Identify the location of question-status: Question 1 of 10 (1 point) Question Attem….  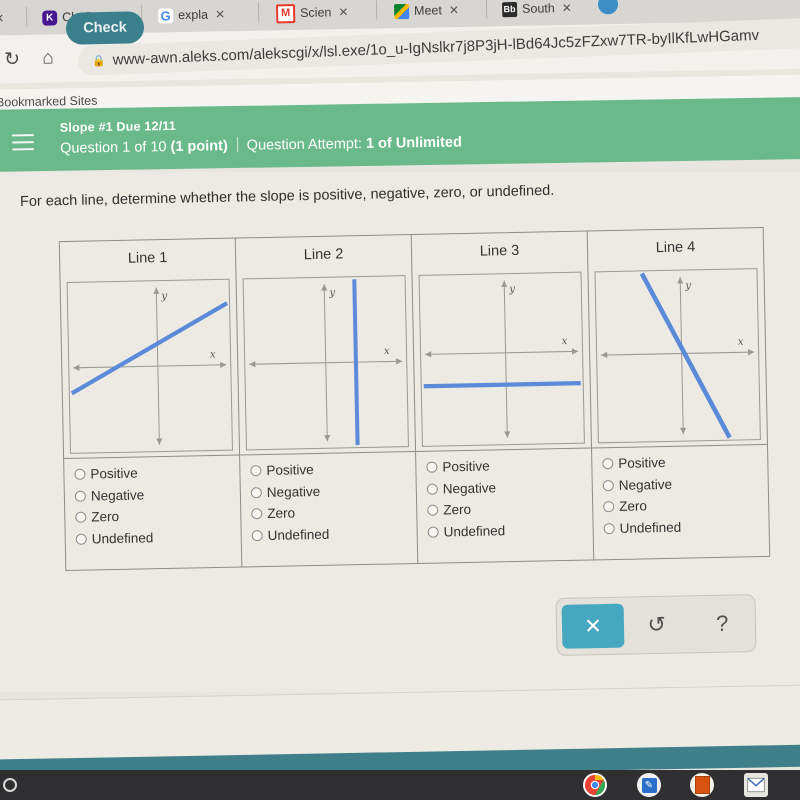
(261, 144).